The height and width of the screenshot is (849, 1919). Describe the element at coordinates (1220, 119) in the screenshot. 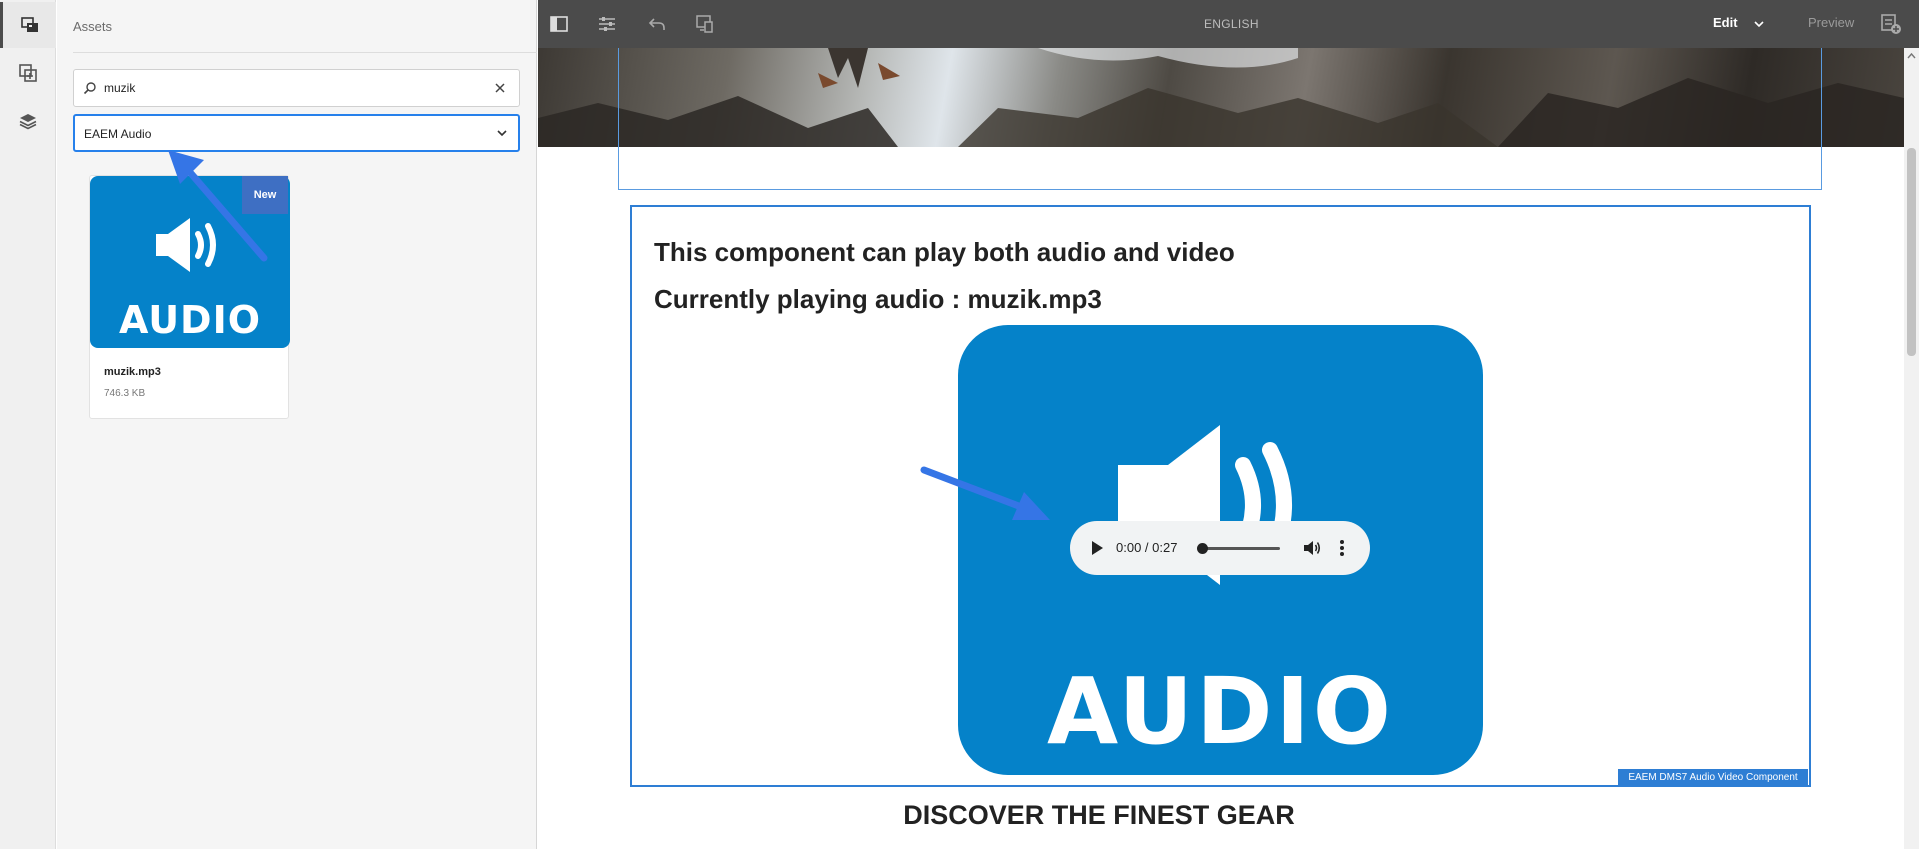

I see `image-component-frame` at that location.